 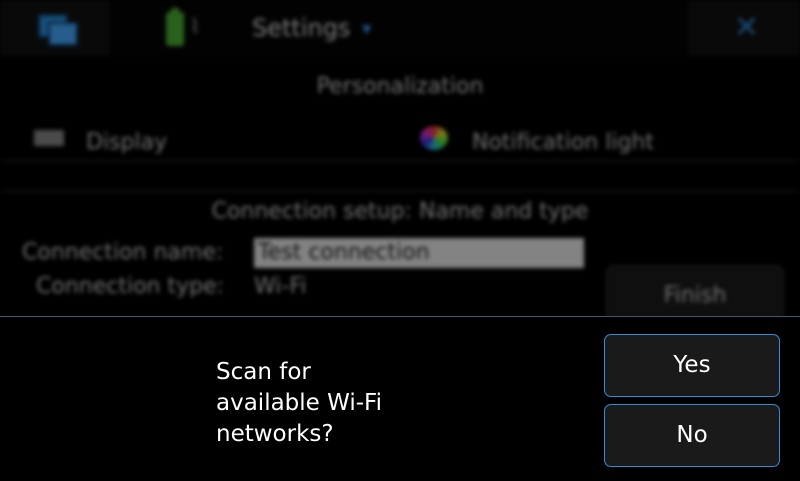 I want to click on connection-type-label: Connection type:, so click(x=130, y=286).